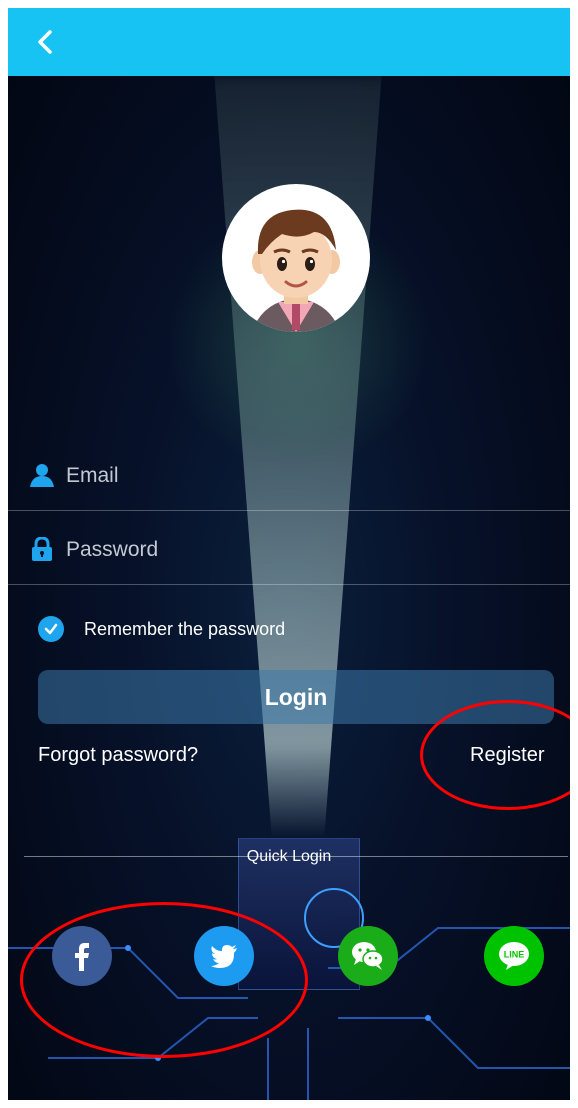  Describe the element at coordinates (306, 476) in the screenshot. I see `email-input` at that location.